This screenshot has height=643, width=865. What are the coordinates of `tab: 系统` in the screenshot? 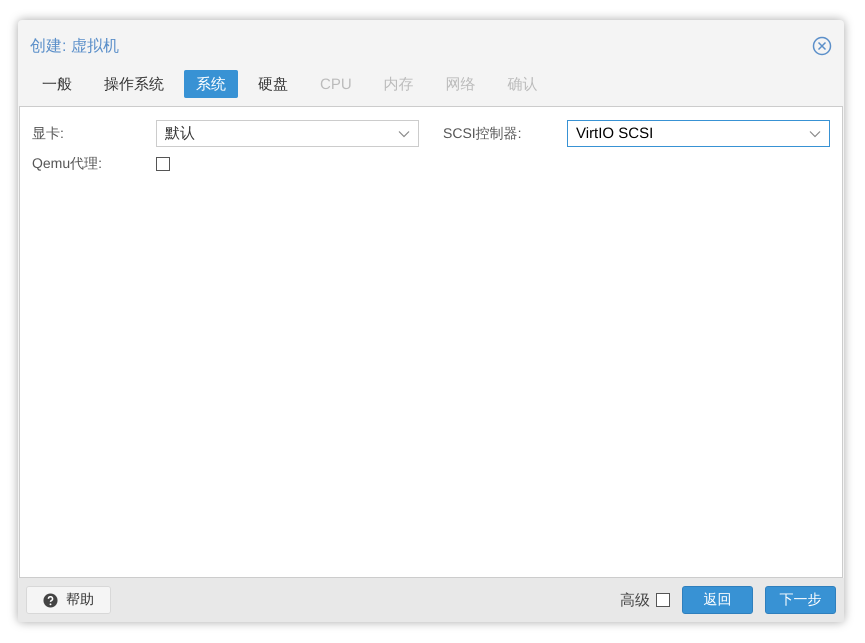 It's located at (211, 84).